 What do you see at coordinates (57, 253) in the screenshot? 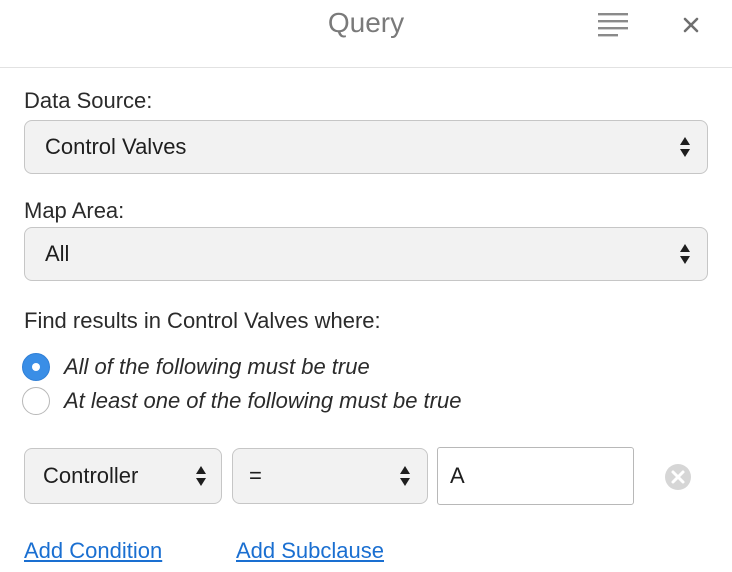
I see `map-area-value: All` at bounding box center [57, 253].